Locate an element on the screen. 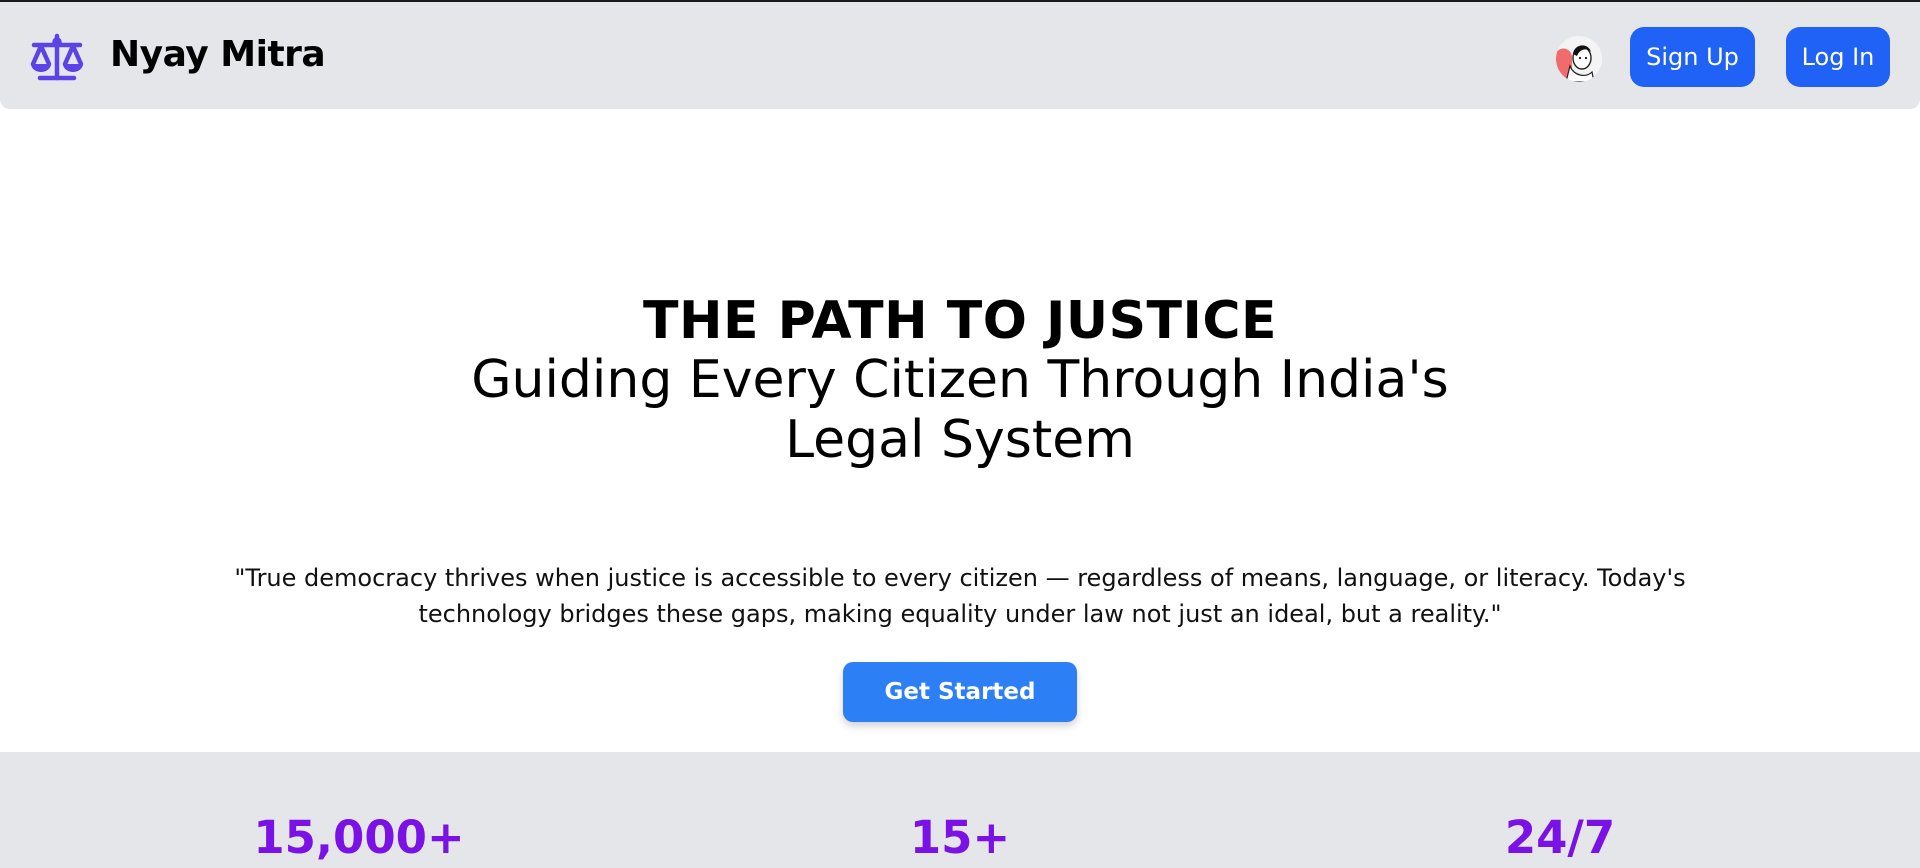 The height and width of the screenshot is (868, 1920). signup-button: Sign Up is located at coordinates (1692, 57).